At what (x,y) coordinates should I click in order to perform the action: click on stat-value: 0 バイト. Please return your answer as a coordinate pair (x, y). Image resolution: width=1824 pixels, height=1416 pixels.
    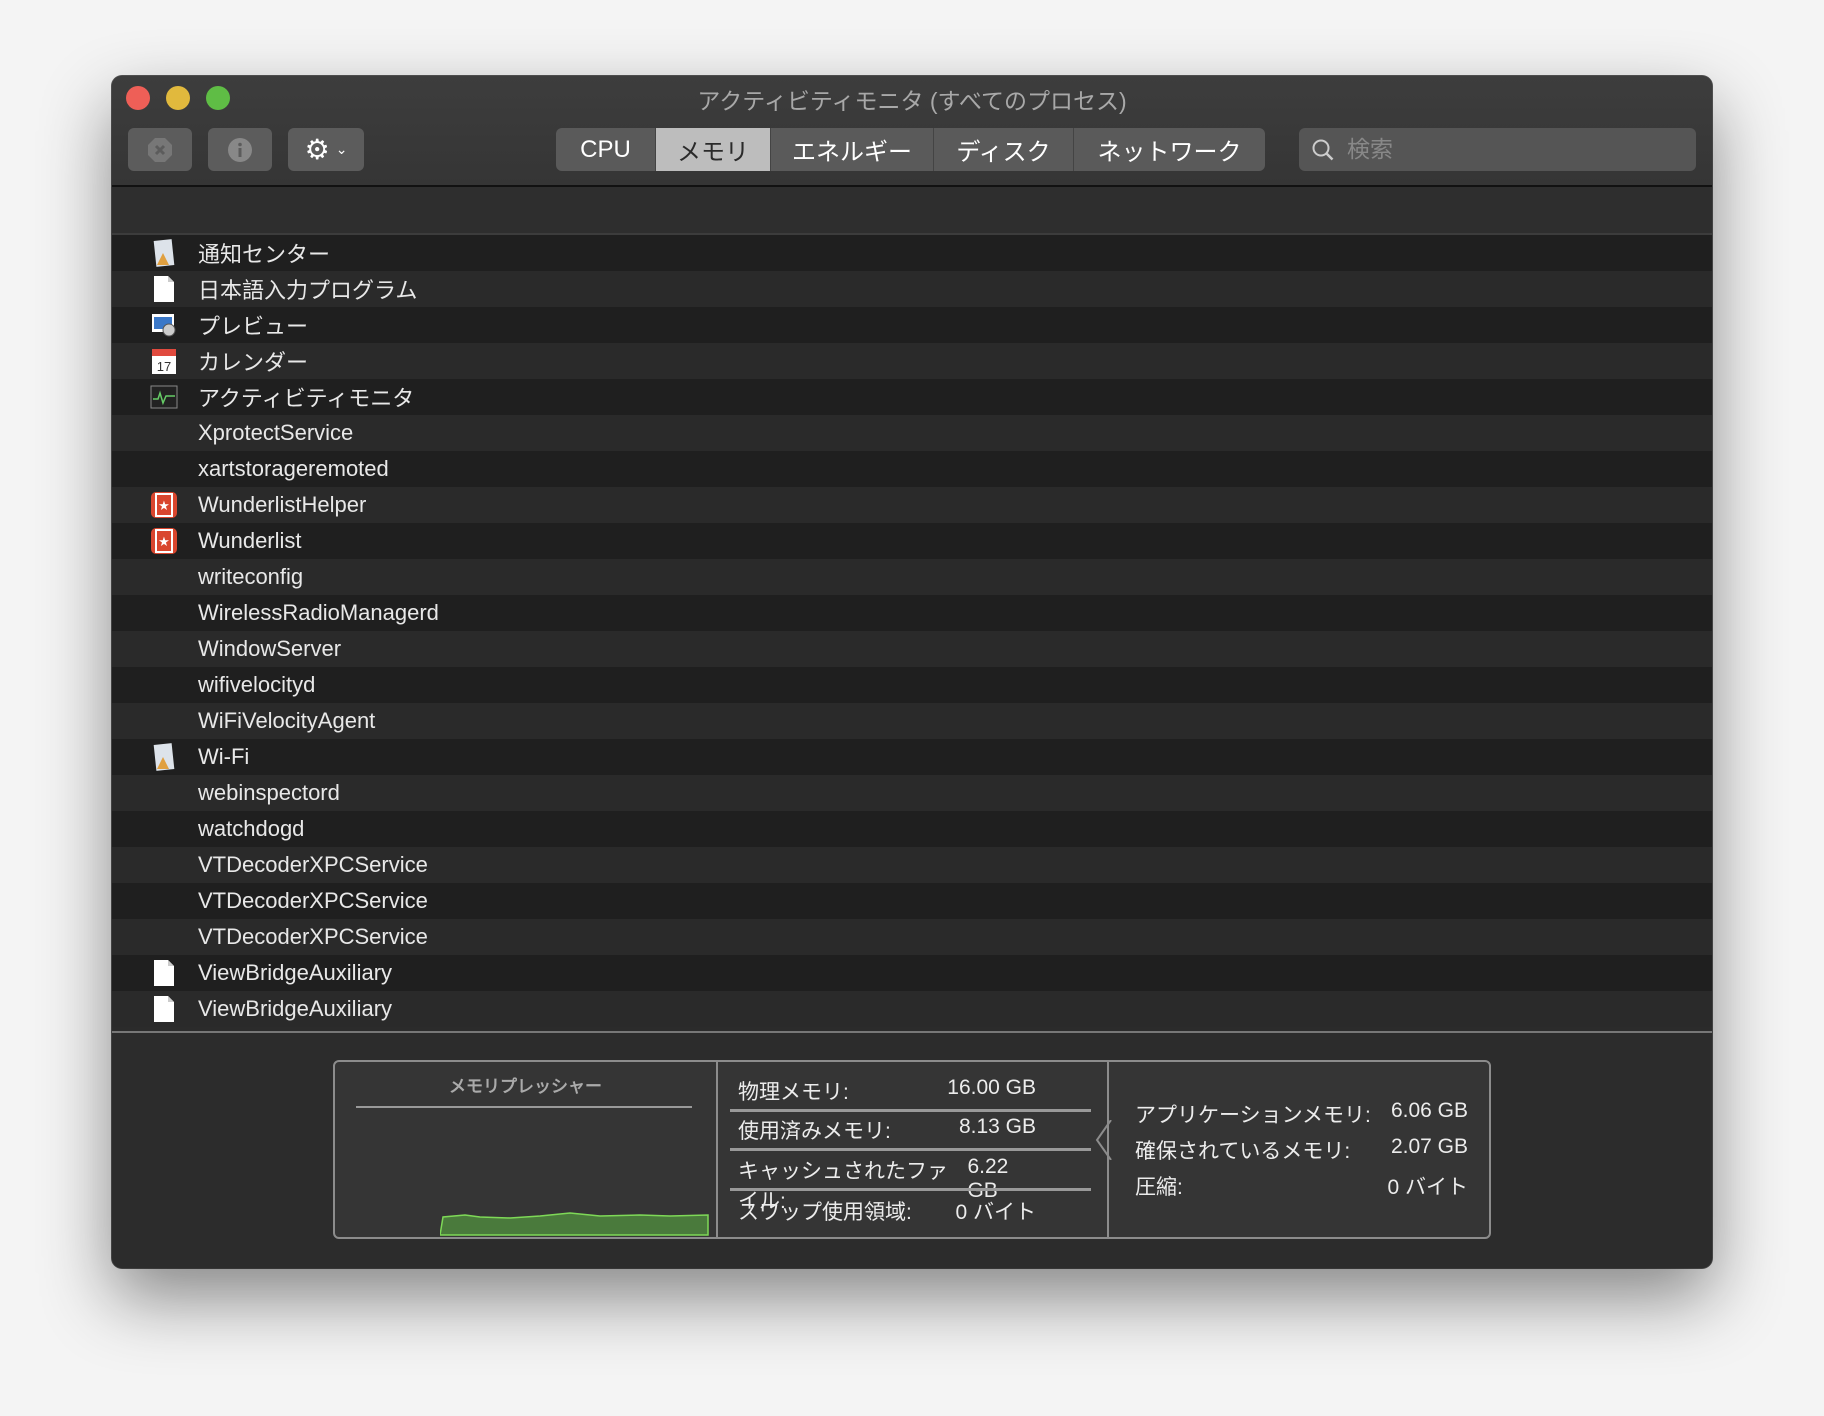
    Looking at the image, I should click on (995, 1212).